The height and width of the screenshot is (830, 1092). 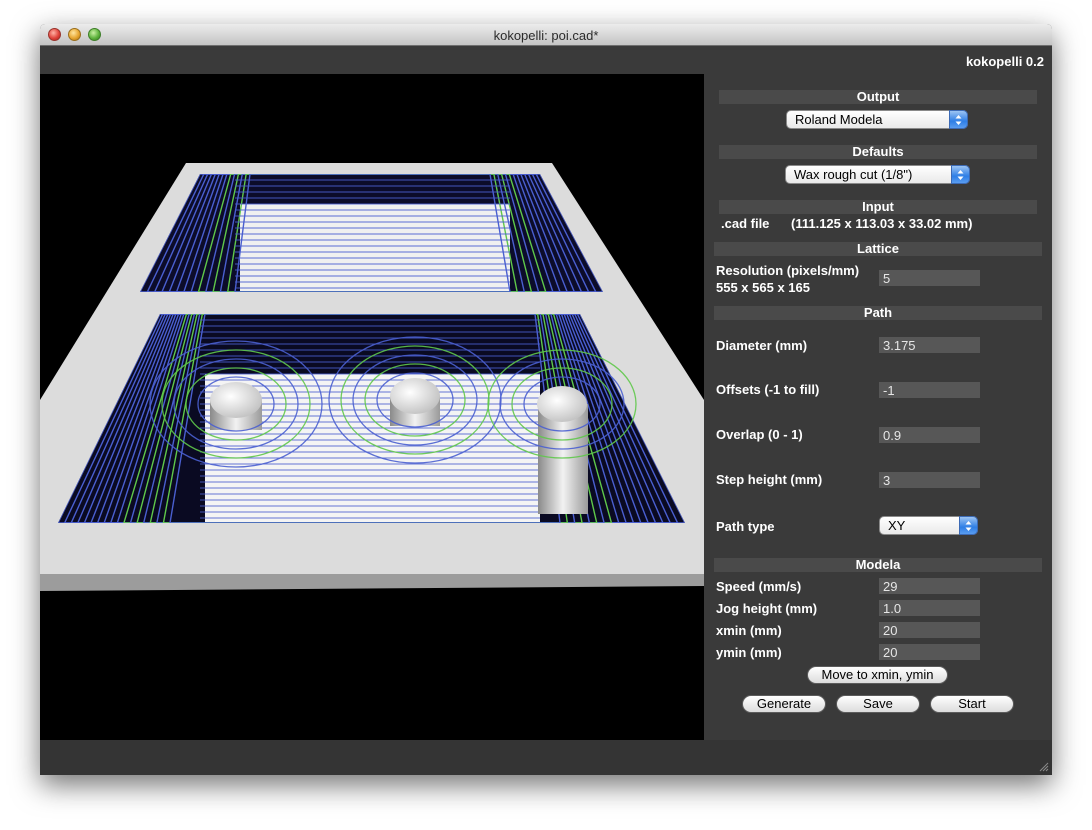 What do you see at coordinates (749, 652) in the screenshot?
I see `ymin-label: ymin (mm)` at bounding box center [749, 652].